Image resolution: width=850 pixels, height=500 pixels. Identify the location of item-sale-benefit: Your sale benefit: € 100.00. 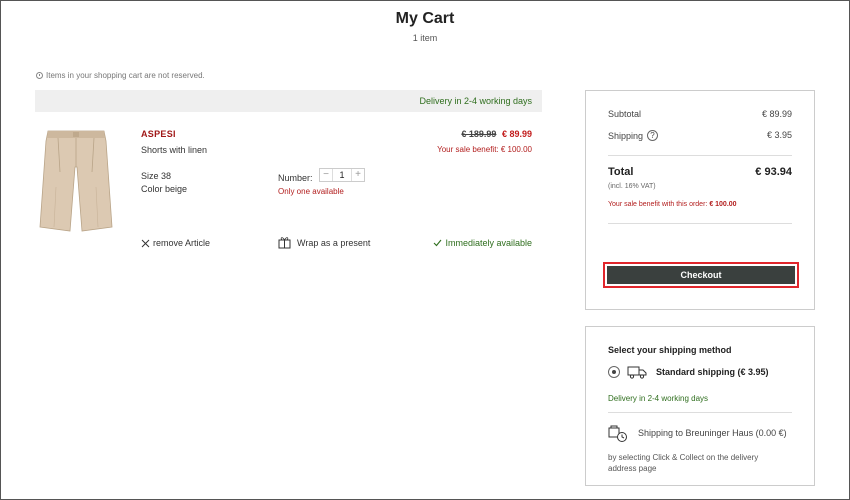
(484, 149).